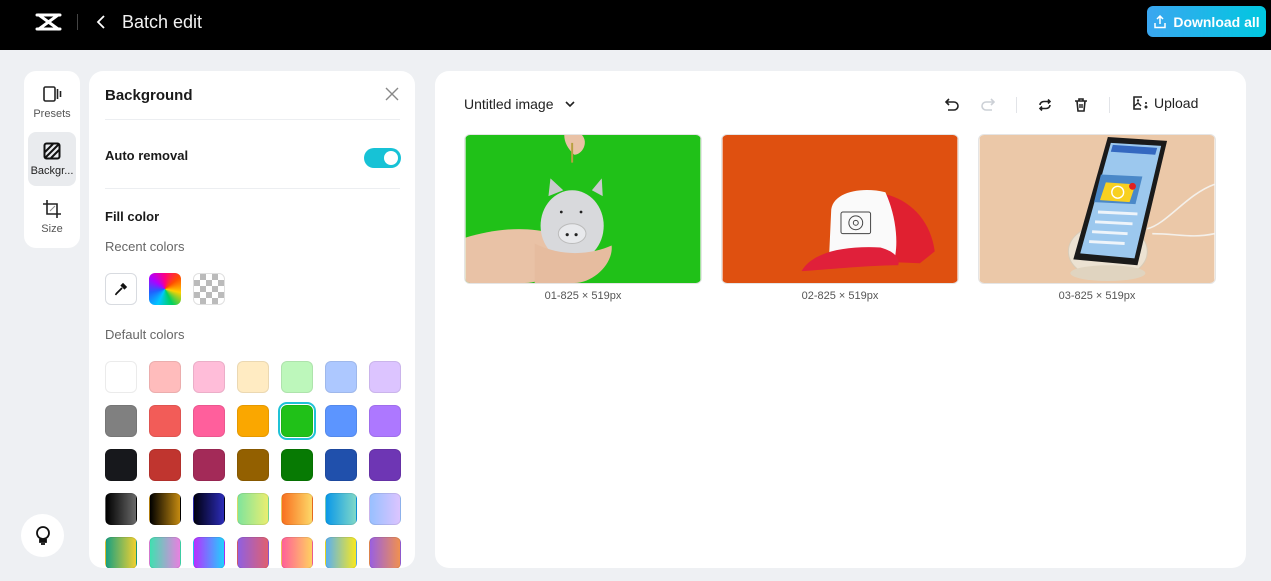 The image size is (1271, 581). I want to click on trucker-cap-image, so click(840, 209).